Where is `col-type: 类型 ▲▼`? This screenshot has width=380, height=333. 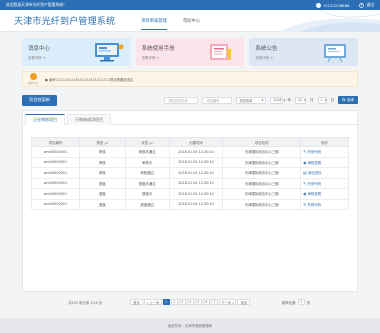
col-type: 类型 ▲▼ is located at coordinates (102, 142).